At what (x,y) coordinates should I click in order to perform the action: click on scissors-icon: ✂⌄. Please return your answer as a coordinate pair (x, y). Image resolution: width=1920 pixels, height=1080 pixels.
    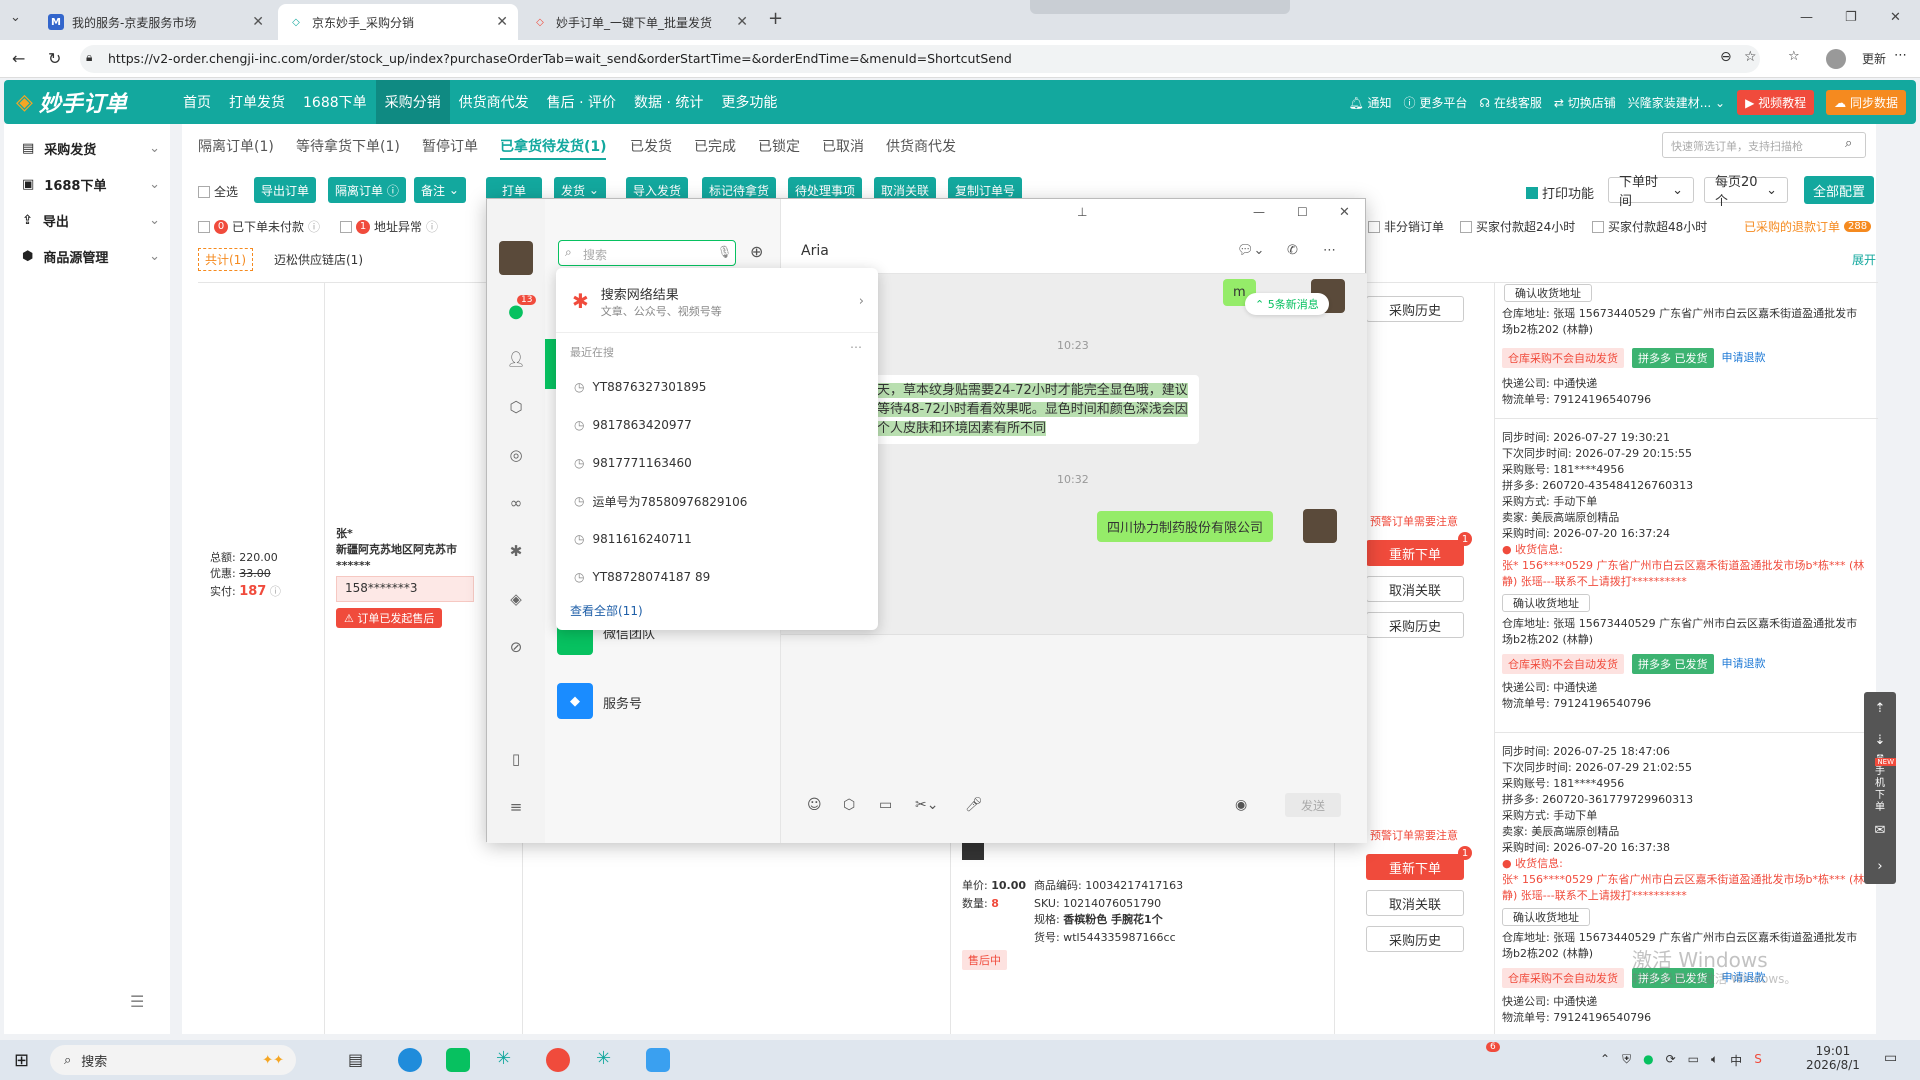
    Looking at the image, I should click on (926, 805).